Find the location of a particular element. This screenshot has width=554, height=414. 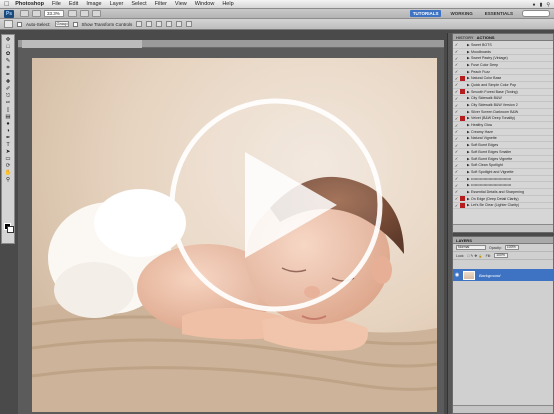

shape-tool-icon: ▭ is located at coordinates (8, 159).